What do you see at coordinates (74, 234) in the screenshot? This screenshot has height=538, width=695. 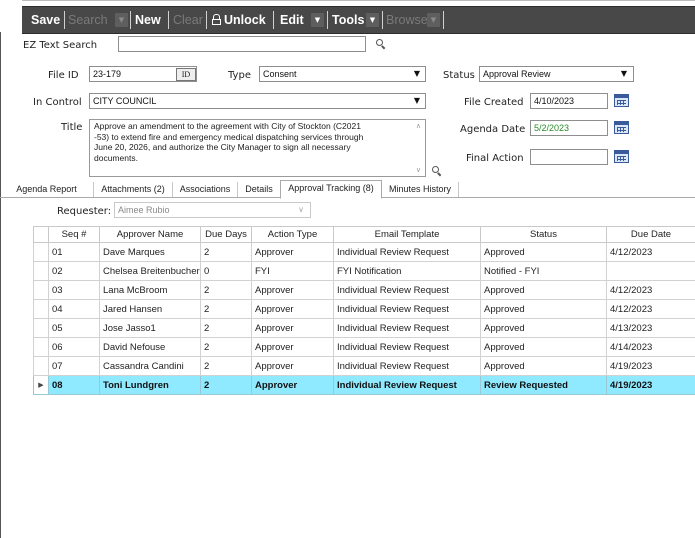 I see `column-header: Seq #` at bounding box center [74, 234].